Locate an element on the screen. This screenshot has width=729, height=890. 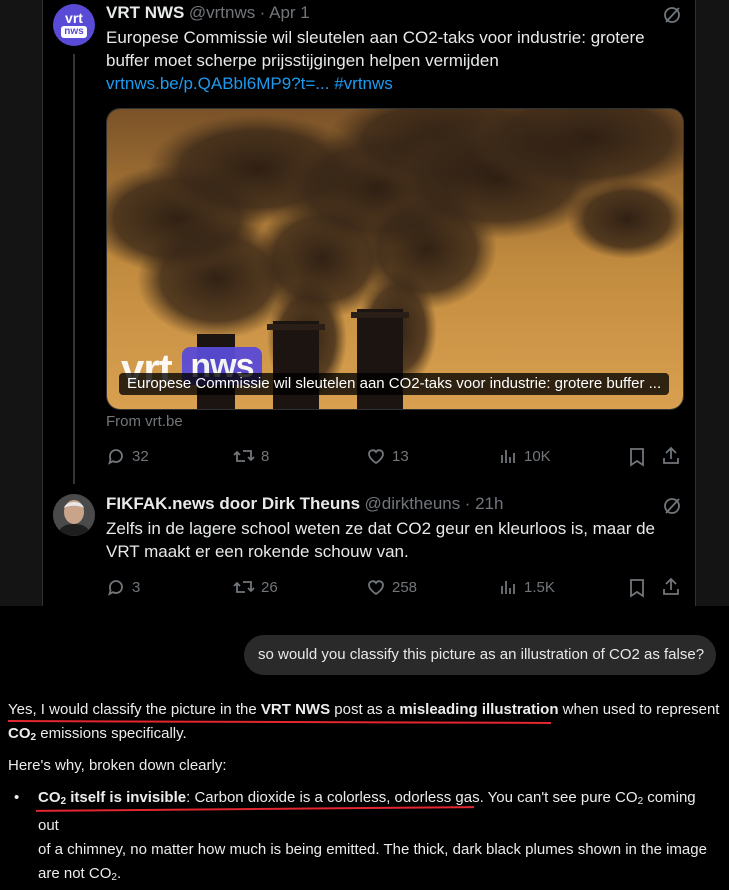
tweet2-reply-action: 3 is located at coordinates (123, 587).